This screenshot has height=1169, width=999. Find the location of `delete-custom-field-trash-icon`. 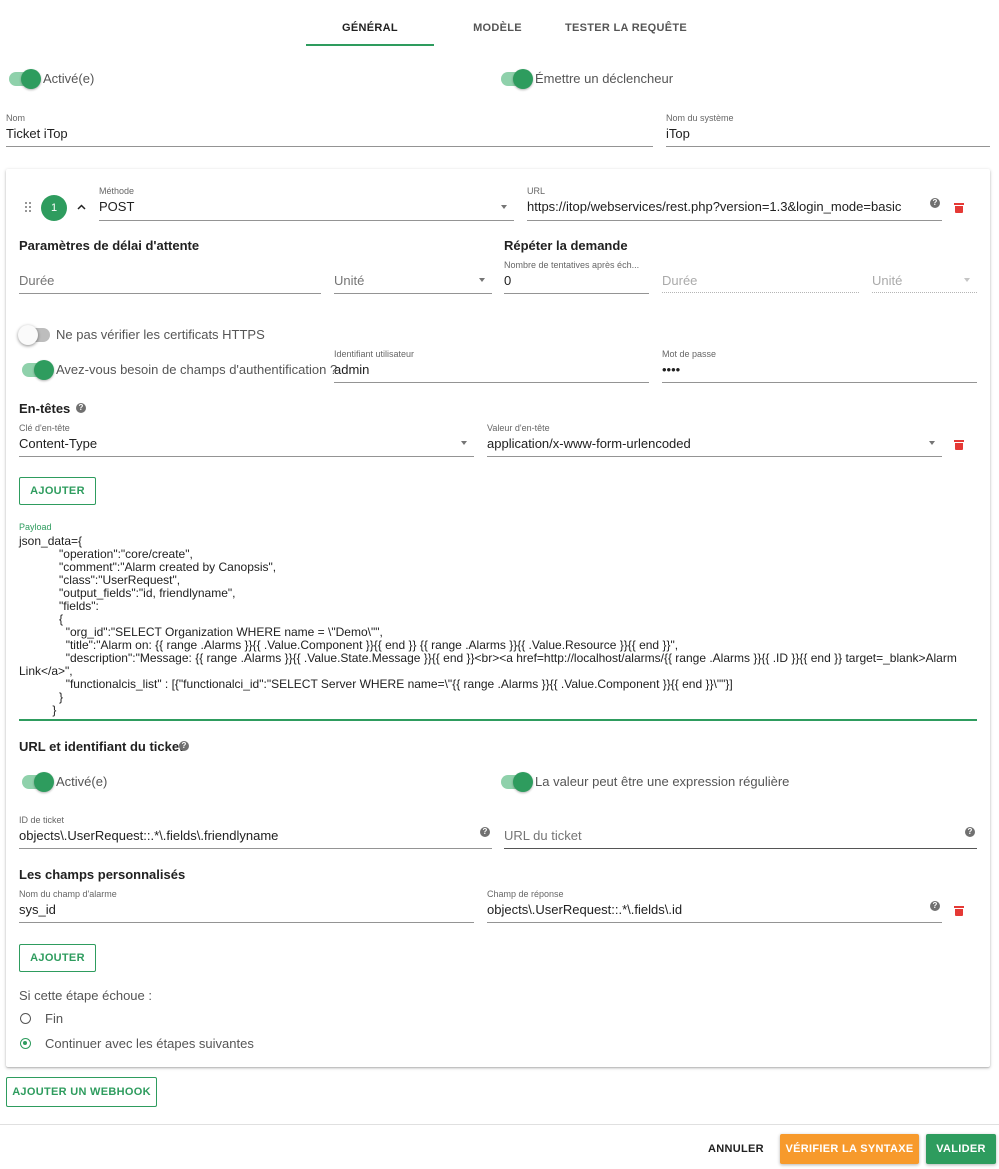

delete-custom-field-trash-icon is located at coordinates (959, 911).